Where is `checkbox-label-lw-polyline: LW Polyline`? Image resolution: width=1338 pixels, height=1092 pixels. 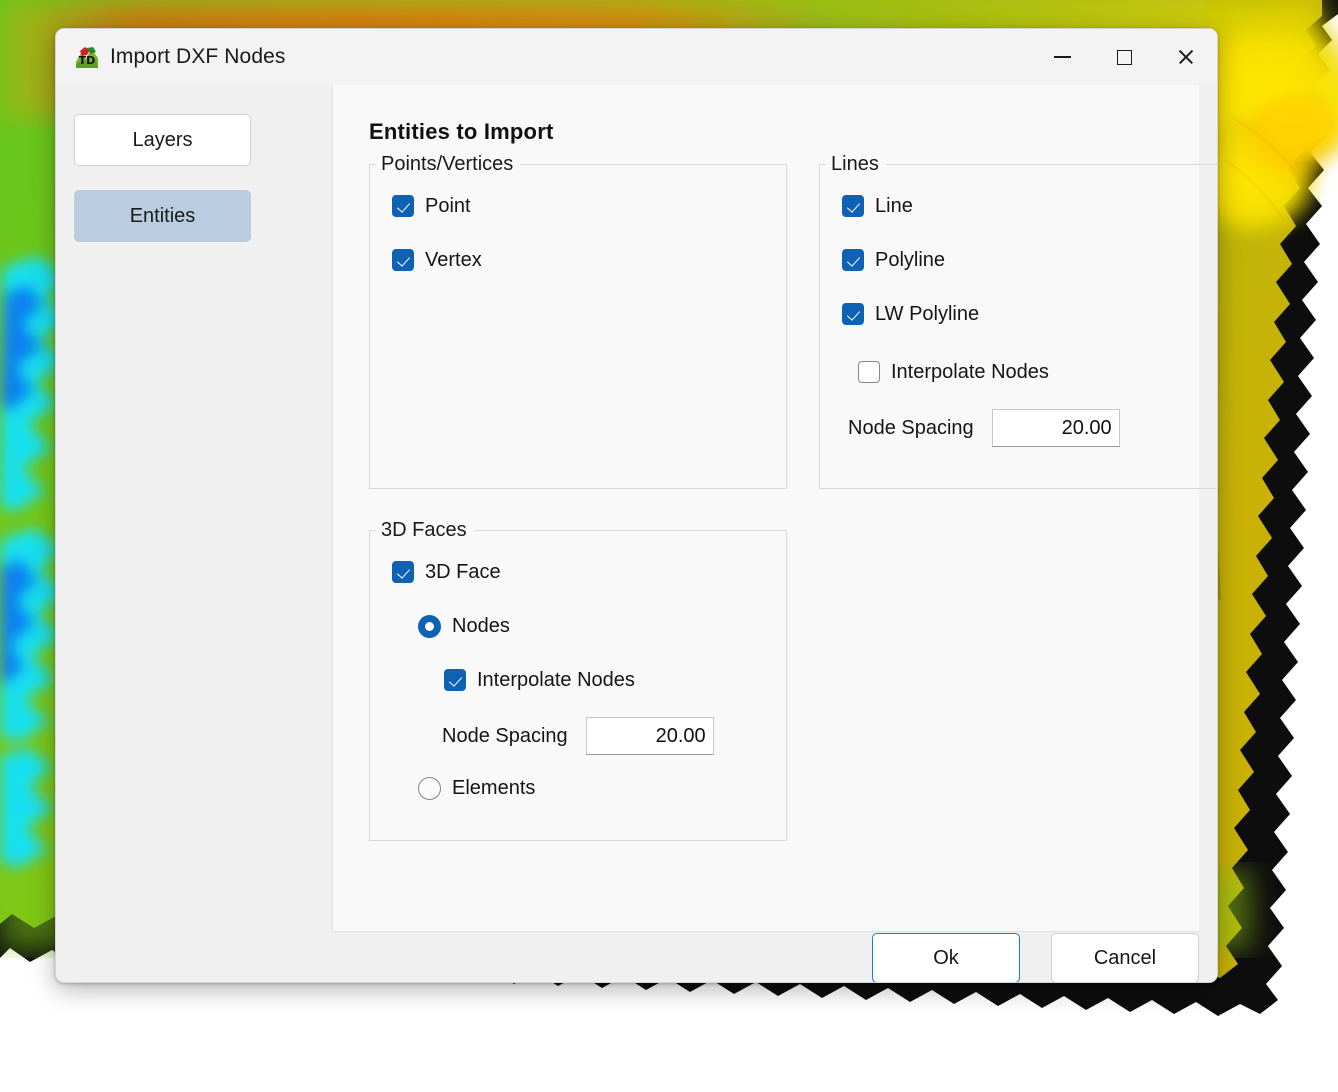
checkbox-label-lw-polyline: LW Polyline is located at coordinates (927, 313).